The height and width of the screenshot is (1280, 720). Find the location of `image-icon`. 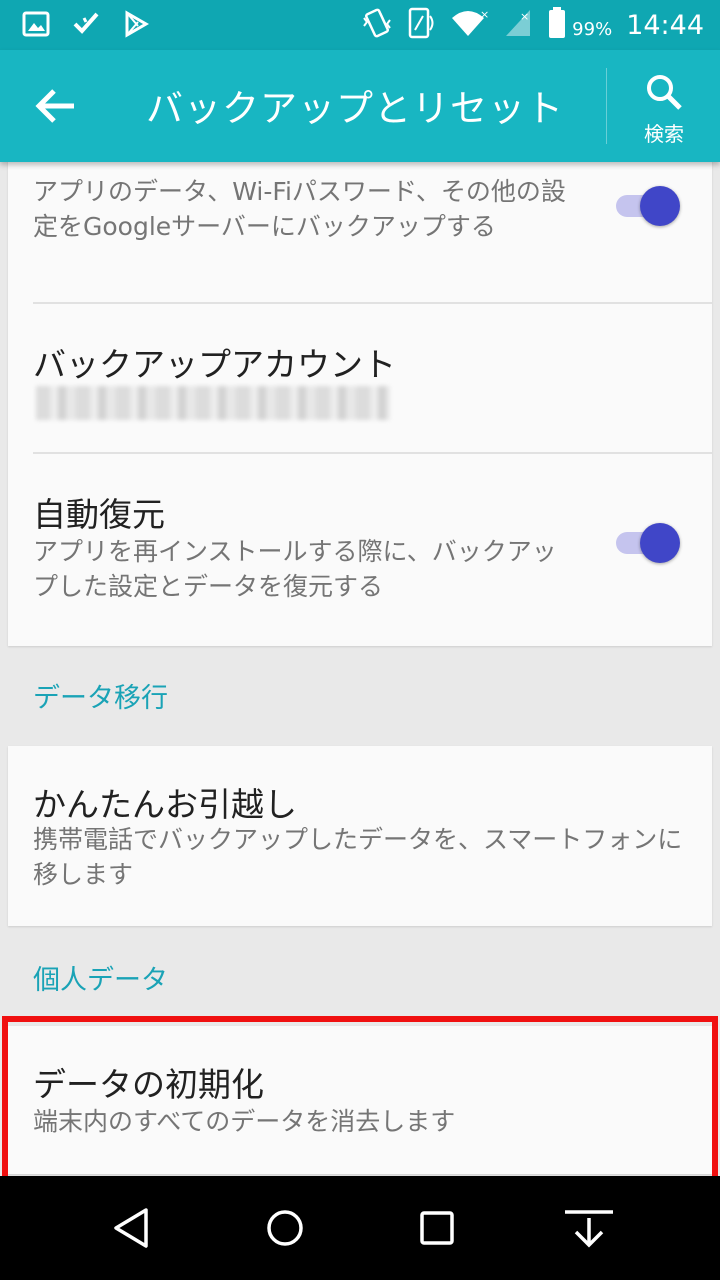

image-icon is located at coordinates (36, 26).